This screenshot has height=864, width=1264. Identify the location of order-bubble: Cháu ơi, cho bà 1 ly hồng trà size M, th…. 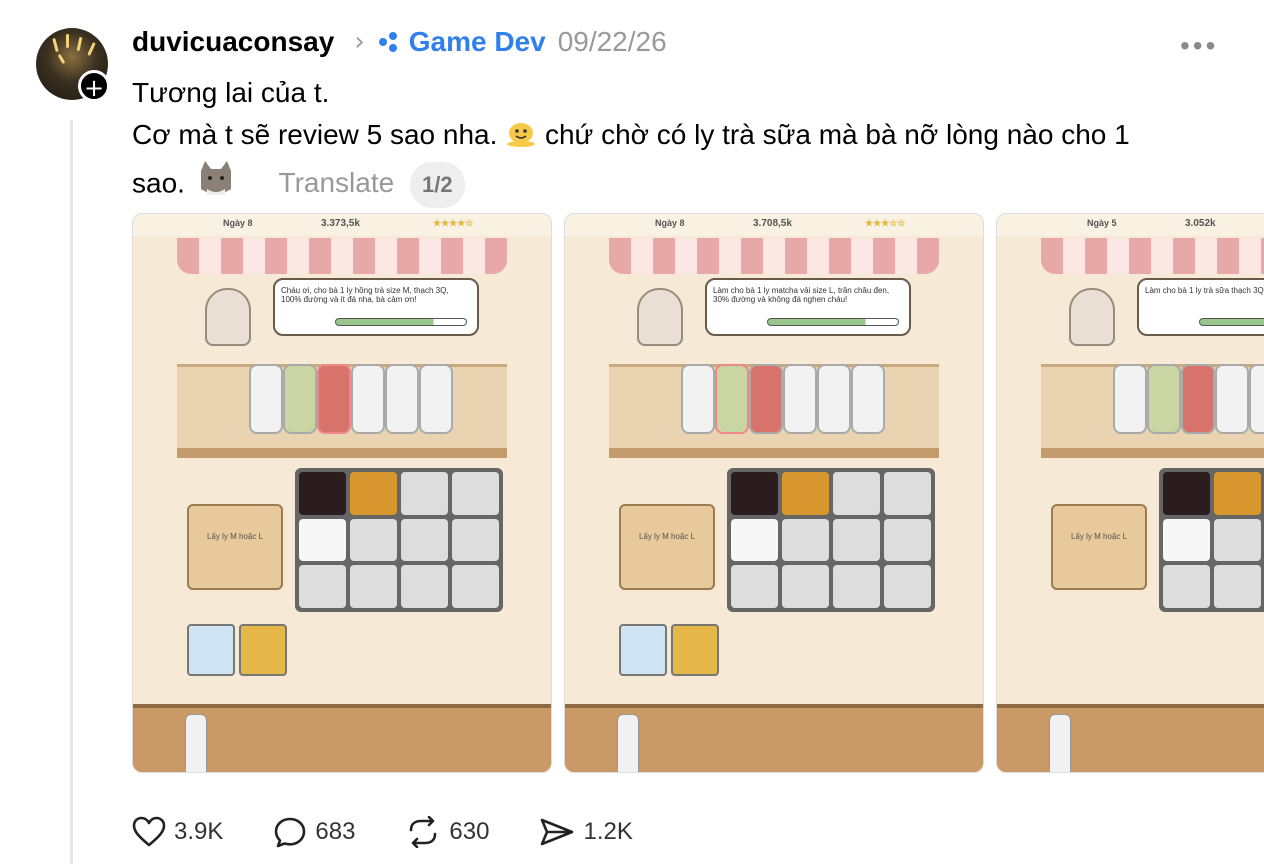
(376, 307).